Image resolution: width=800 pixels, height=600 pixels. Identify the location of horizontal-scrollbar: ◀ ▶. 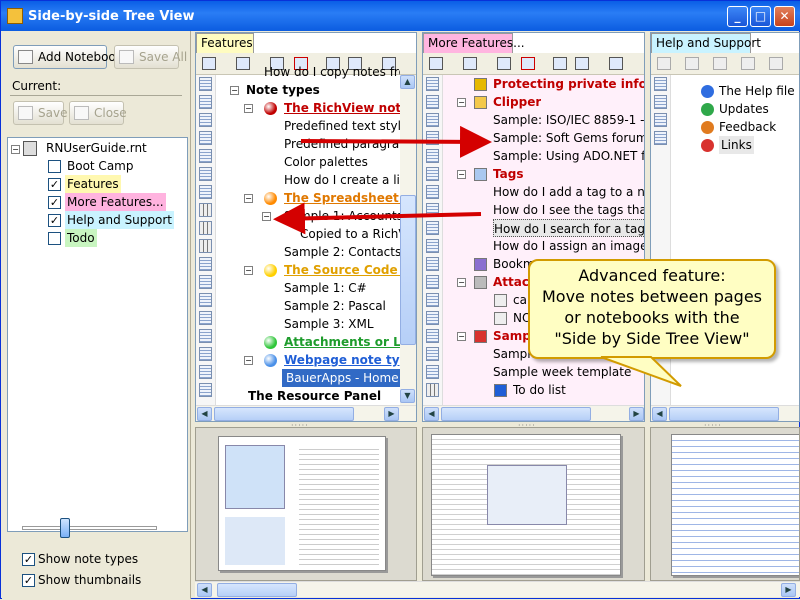
(306, 413).